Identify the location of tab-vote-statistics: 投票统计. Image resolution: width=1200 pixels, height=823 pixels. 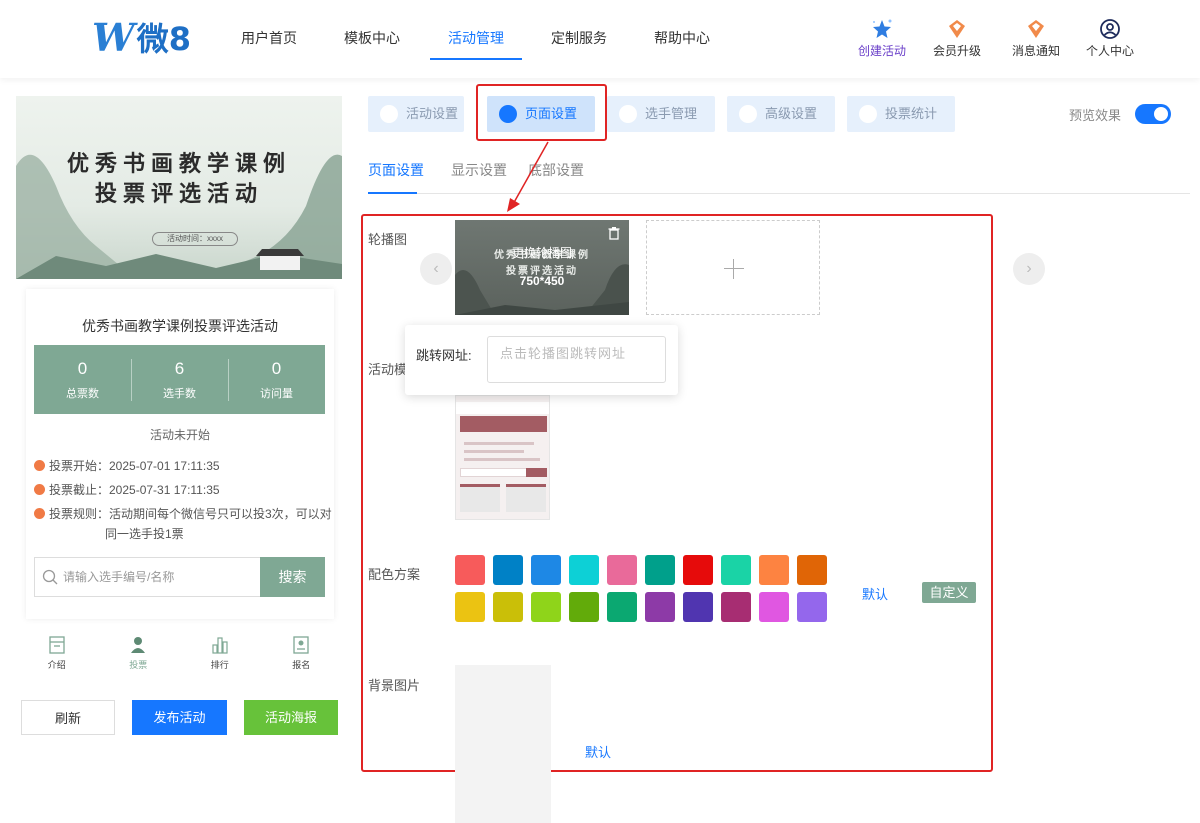
(901, 114).